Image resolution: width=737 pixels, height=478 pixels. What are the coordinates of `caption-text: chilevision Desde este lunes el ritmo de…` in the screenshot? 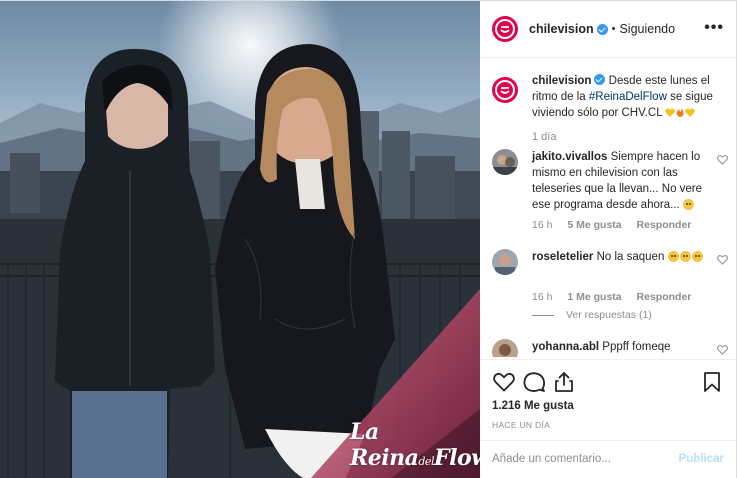 It's located at (622, 96).